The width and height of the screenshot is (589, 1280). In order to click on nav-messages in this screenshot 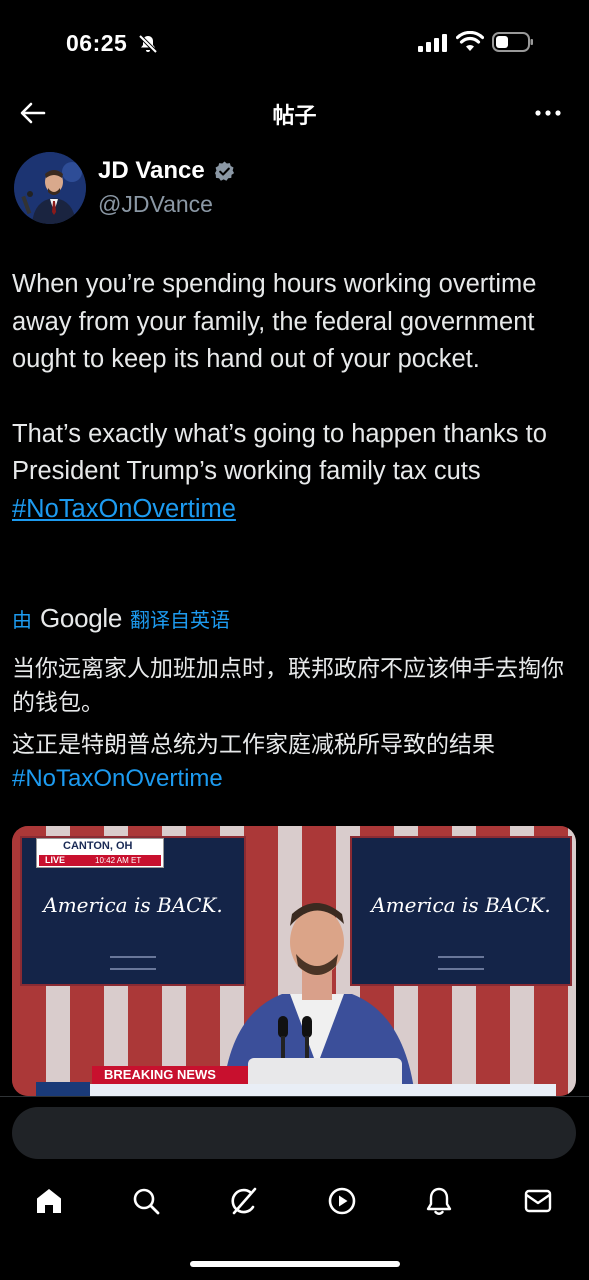, I will do `click(538, 1201)`.